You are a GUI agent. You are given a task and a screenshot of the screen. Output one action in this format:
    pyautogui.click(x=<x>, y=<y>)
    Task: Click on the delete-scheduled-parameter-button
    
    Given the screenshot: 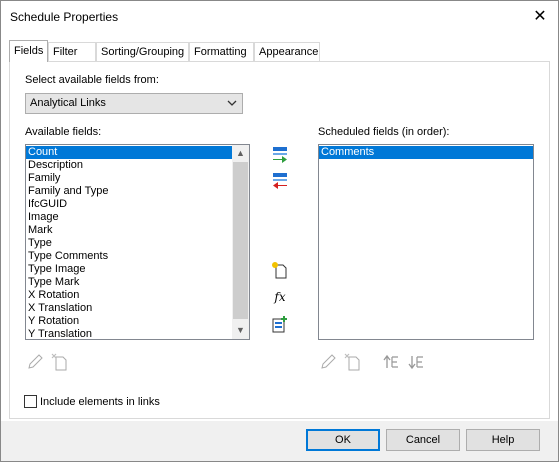 What is the action you would take?
    pyautogui.click(x=353, y=362)
    